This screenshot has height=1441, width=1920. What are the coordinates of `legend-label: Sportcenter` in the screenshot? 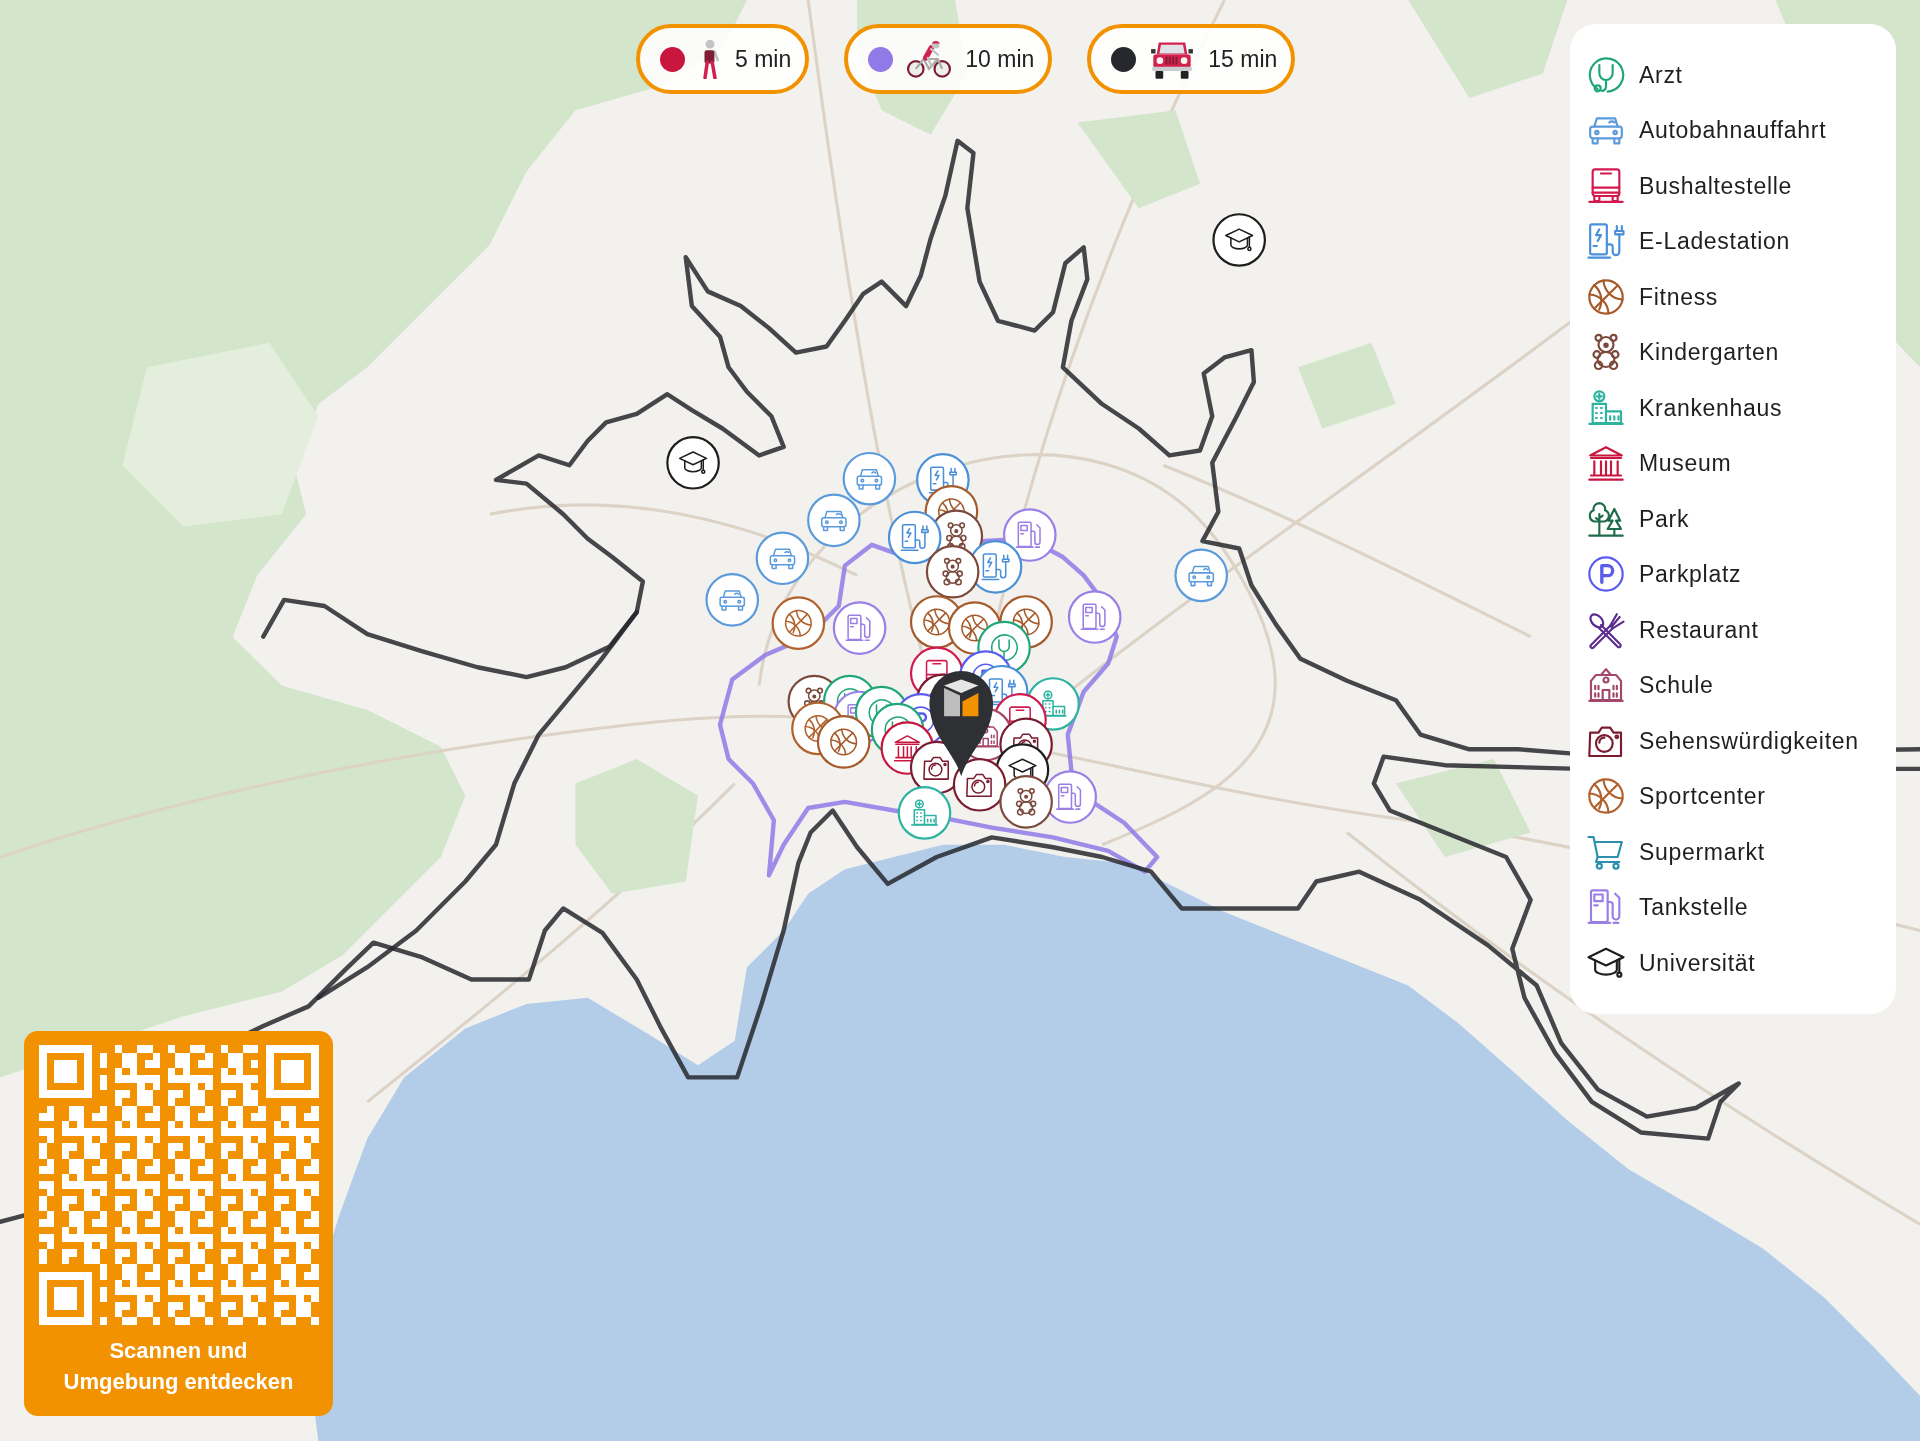 It's located at (1702, 796).